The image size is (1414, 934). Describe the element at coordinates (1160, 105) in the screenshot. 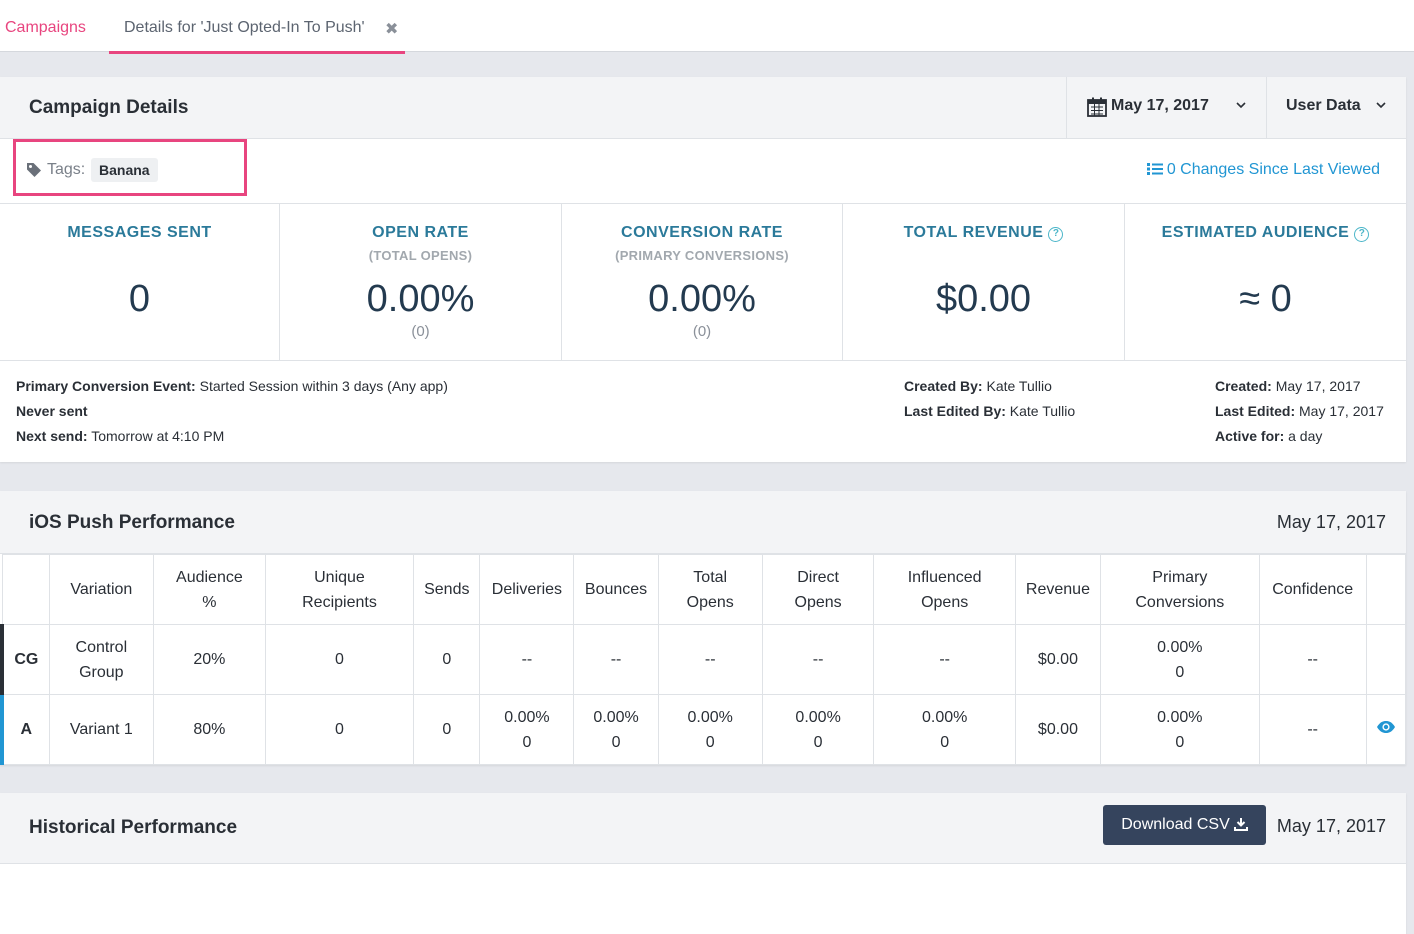

I see `date-filter-label: May 17, 2017` at that location.